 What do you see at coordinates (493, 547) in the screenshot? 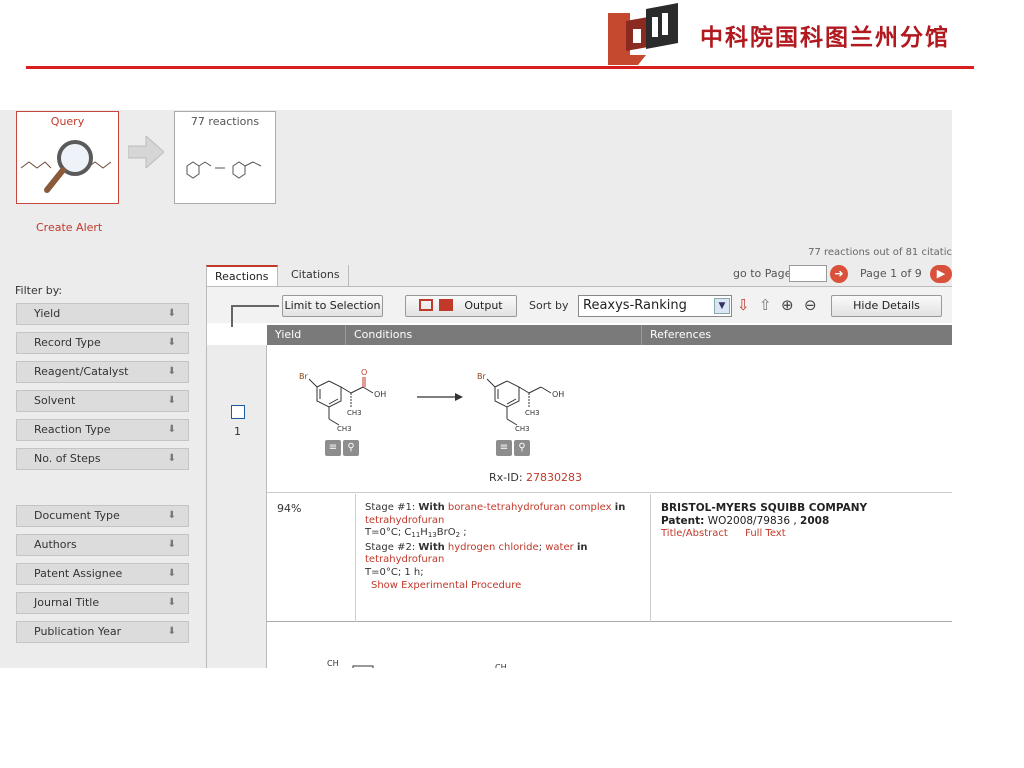
I see `stage2-reagent-a-link: hydrogen chloride` at bounding box center [493, 547].